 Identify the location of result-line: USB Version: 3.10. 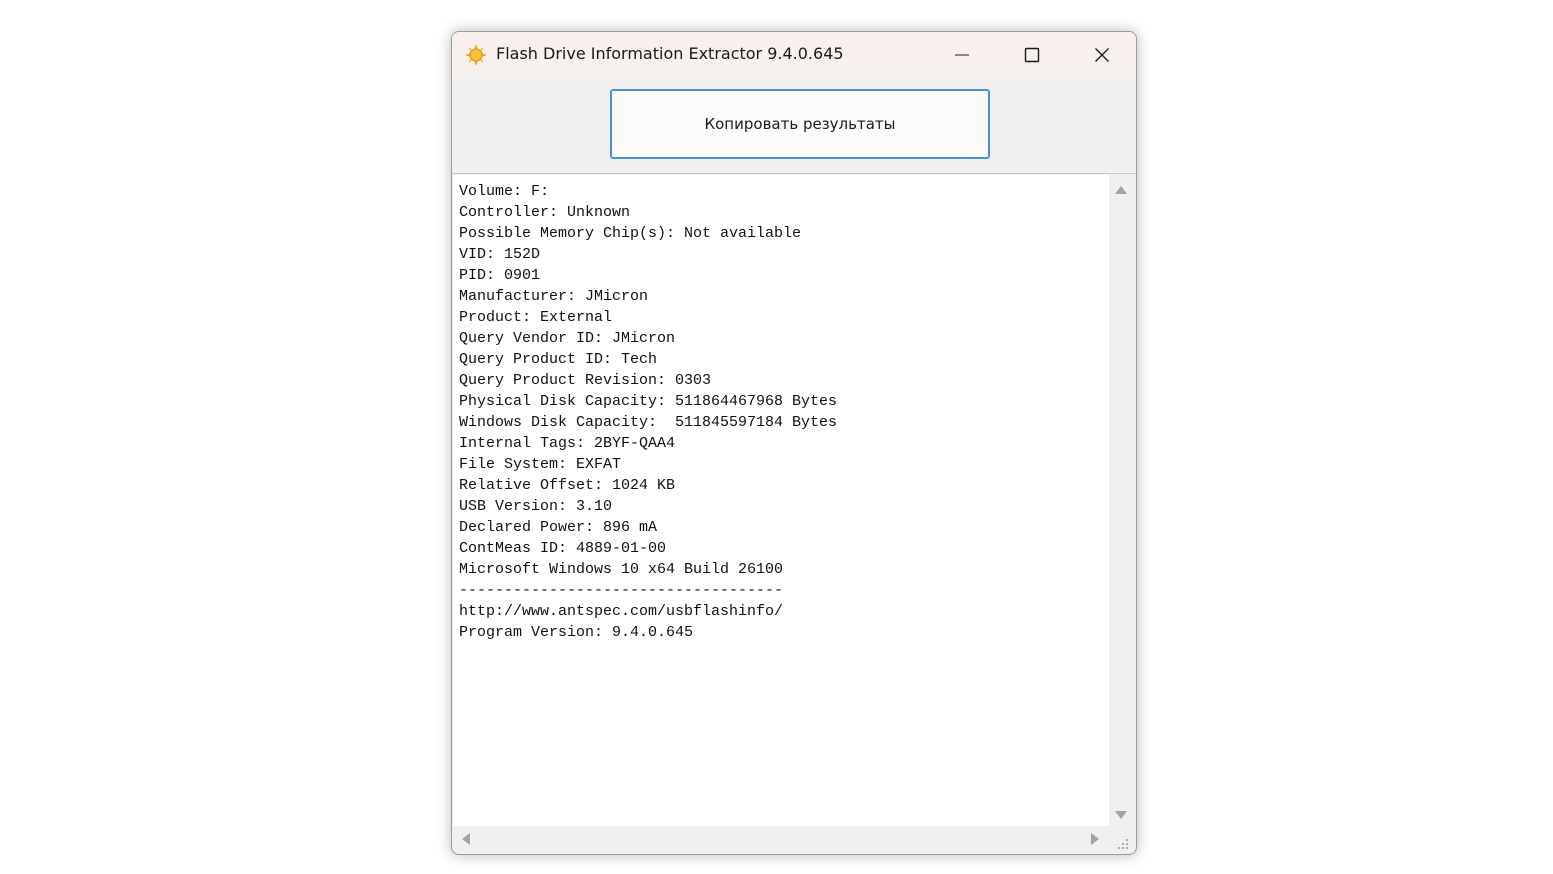
(536, 506).